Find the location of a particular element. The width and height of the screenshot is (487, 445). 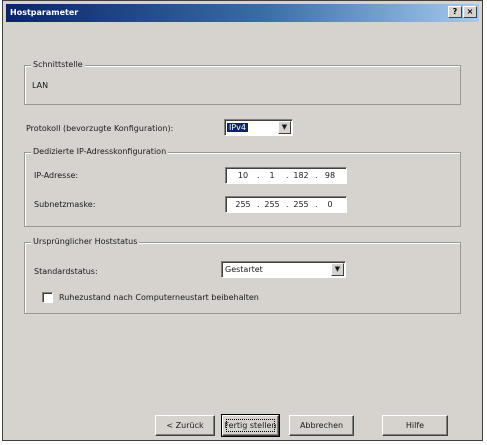

protocol-selected-value: IPv4 is located at coordinates (238, 127).